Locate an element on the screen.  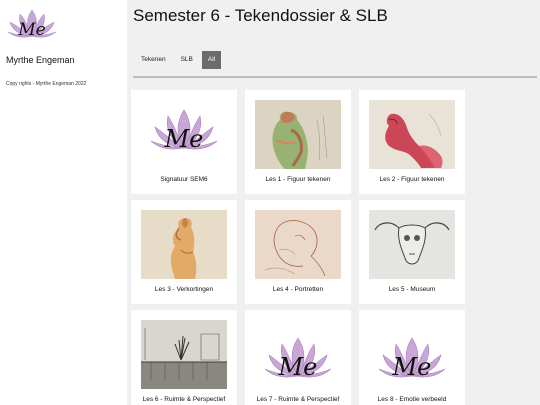
portfolio-card: Les 2 - Figuur tekenen is located at coordinates (412, 142).